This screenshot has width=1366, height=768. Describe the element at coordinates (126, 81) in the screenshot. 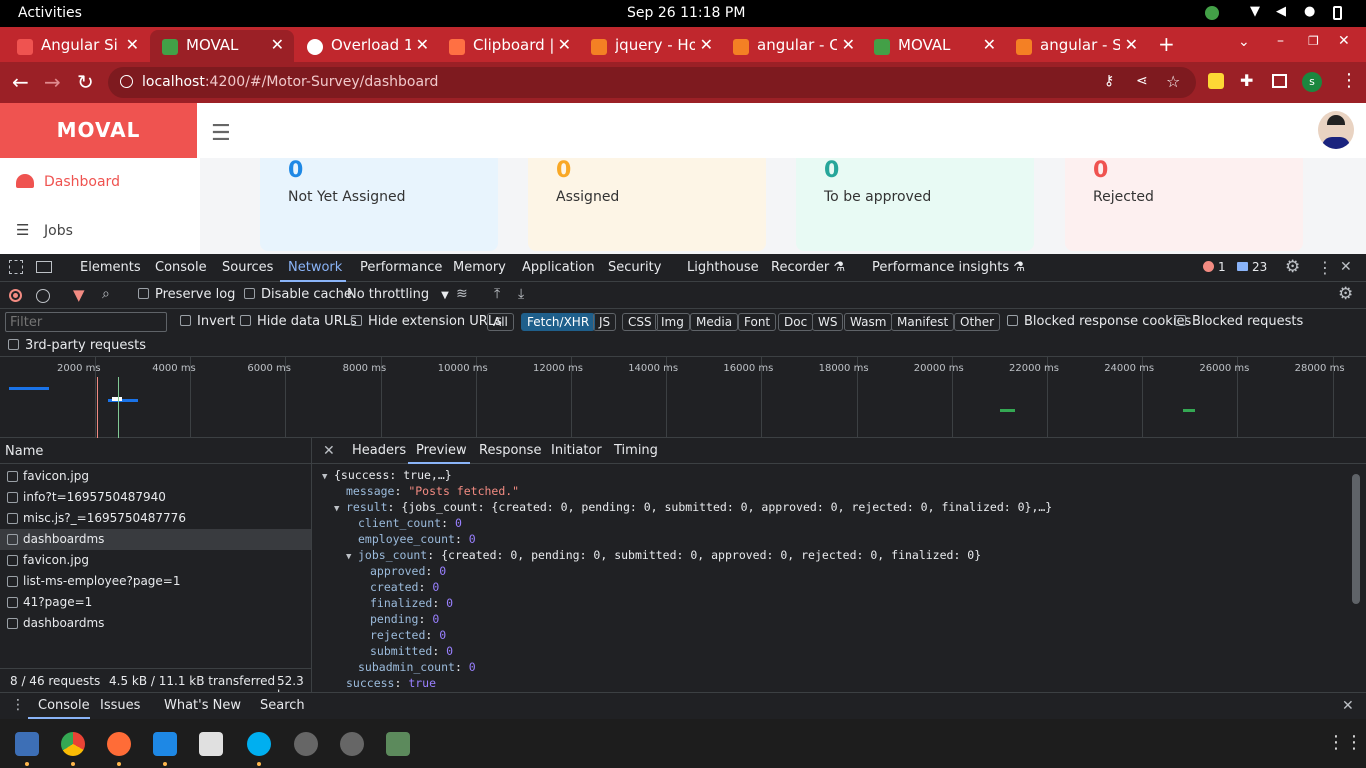

I see `site-info-icon` at that location.